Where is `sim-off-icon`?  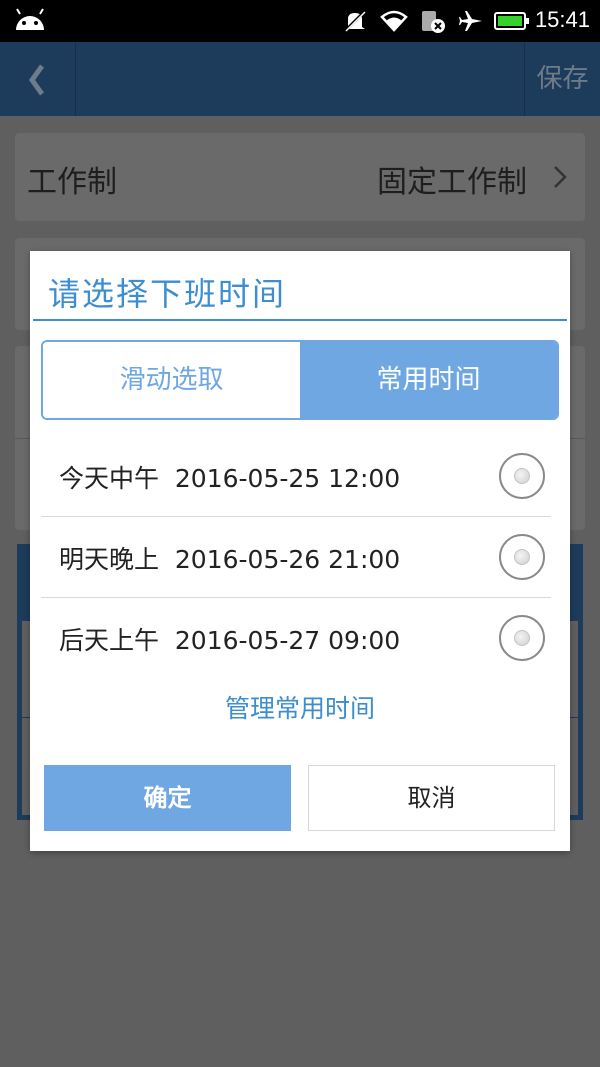
sim-off-icon is located at coordinates (433, 22).